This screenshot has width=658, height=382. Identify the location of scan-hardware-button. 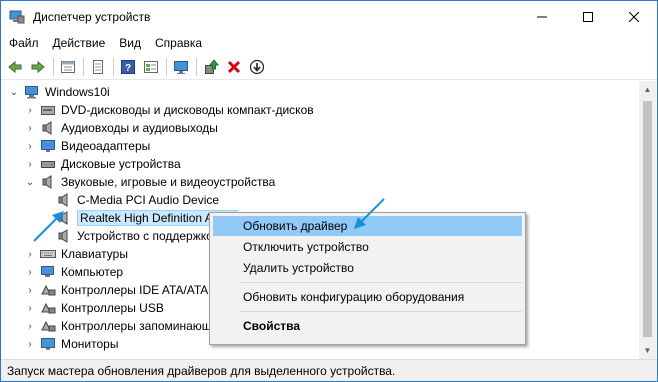
(181, 67).